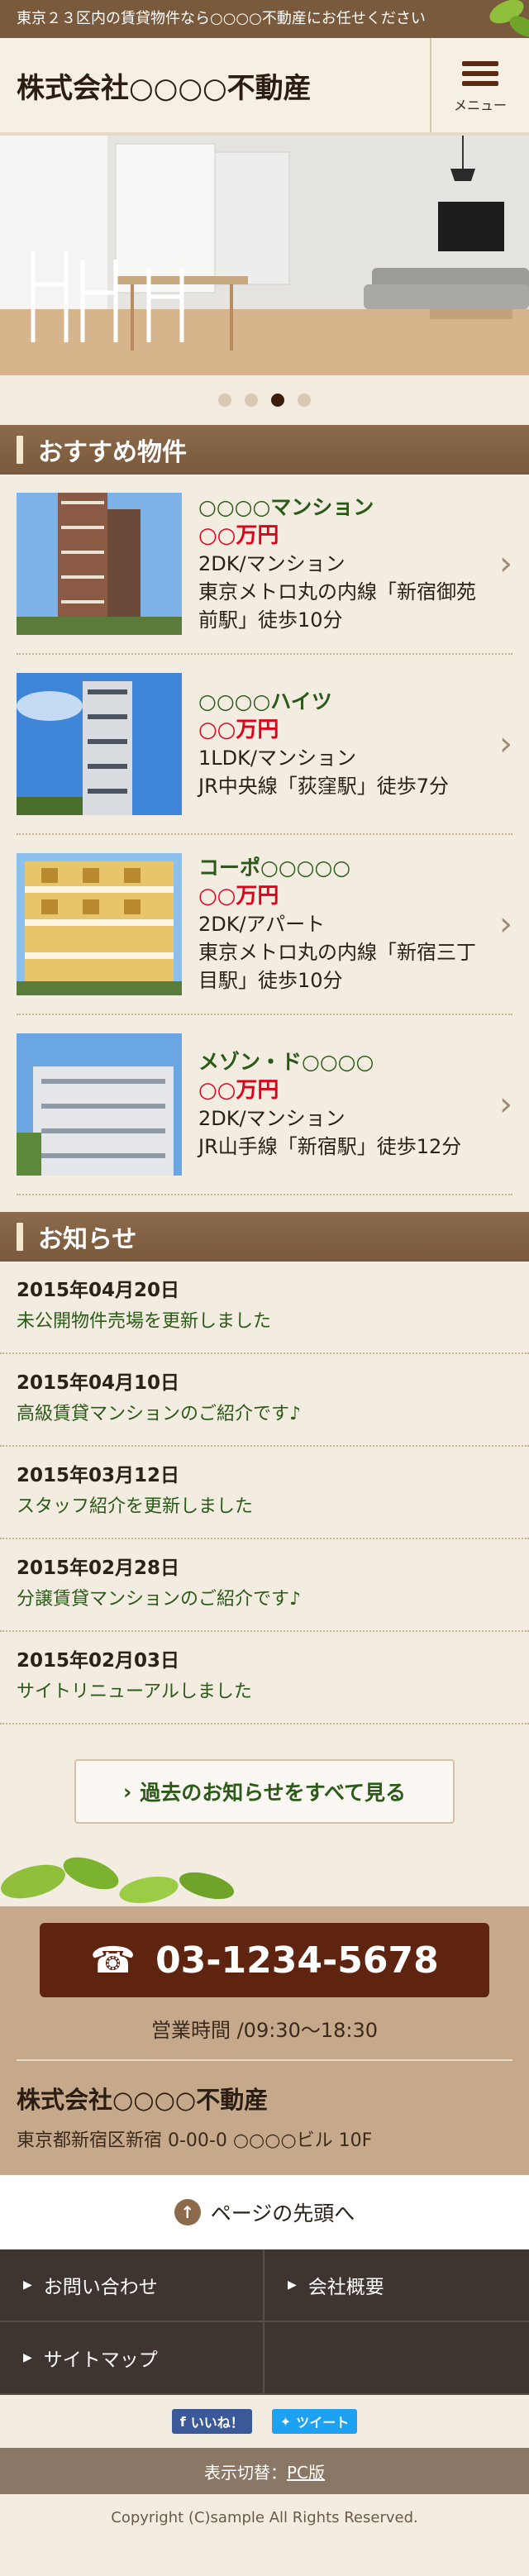 The width and height of the screenshot is (529, 2576). I want to click on news-title-link: サイトリニューアルしました, so click(264, 1693).